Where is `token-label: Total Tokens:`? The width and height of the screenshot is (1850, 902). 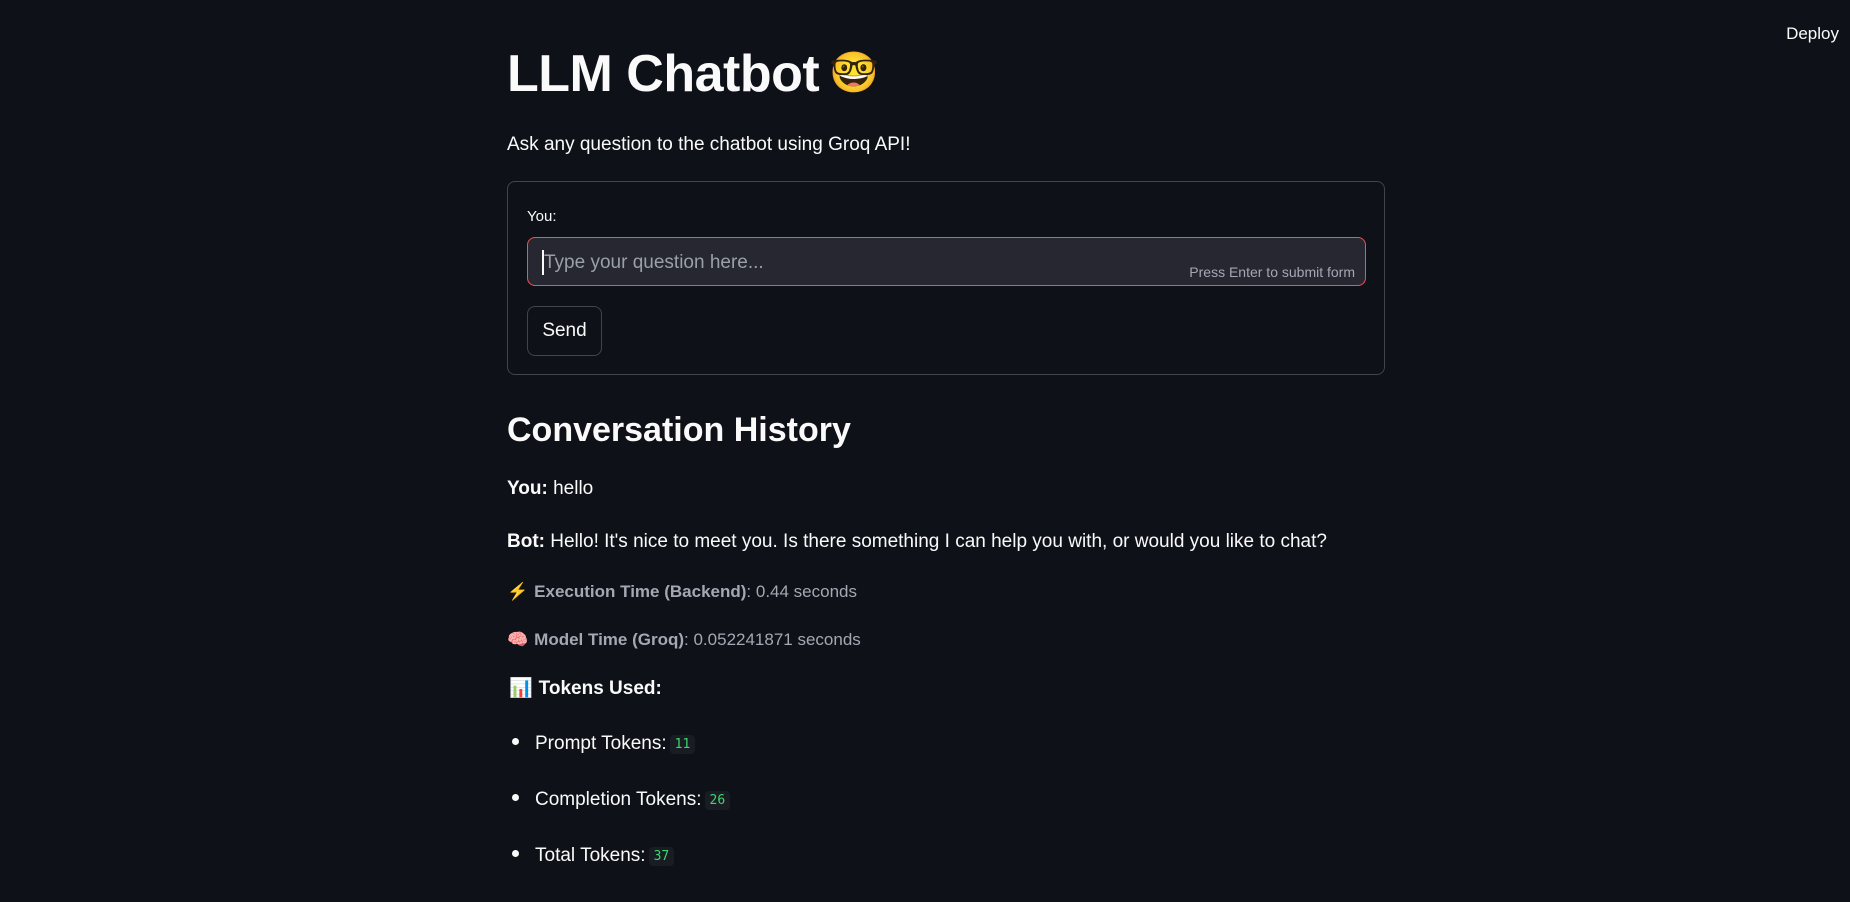 token-label: Total Tokens: is located at coordinates (590, 855).